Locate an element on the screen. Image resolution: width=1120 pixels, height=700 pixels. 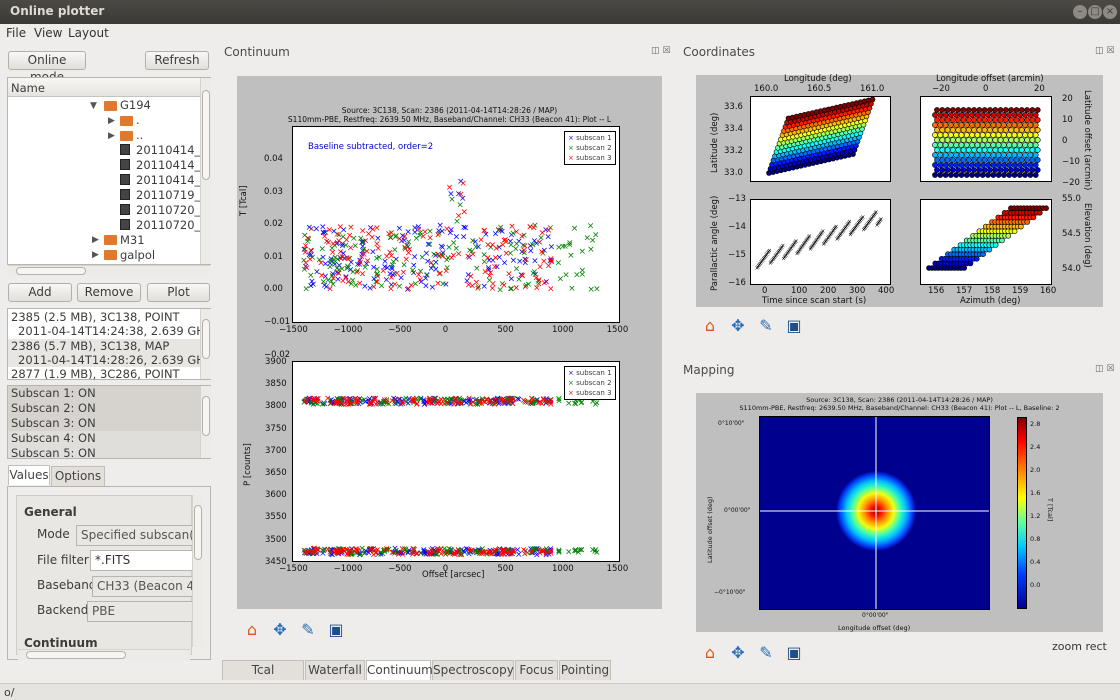
collapse-arrow-icon: ▼ is located at coordinates (93, 106).